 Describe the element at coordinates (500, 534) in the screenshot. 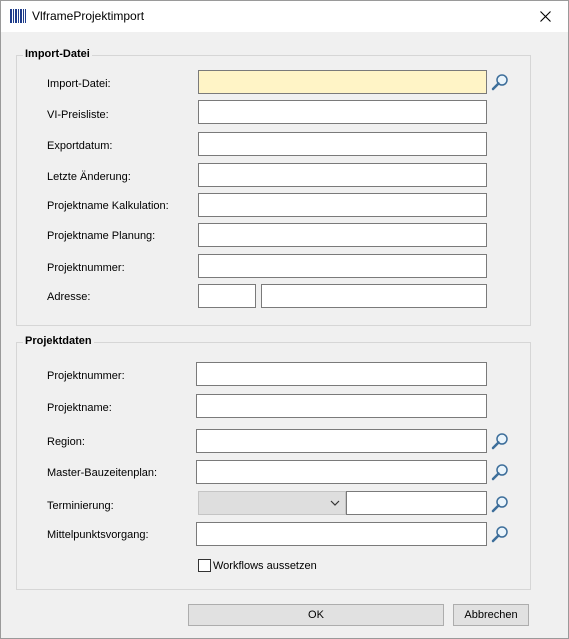

I see `mittelpunktsvorgang-search-icon` at that location.